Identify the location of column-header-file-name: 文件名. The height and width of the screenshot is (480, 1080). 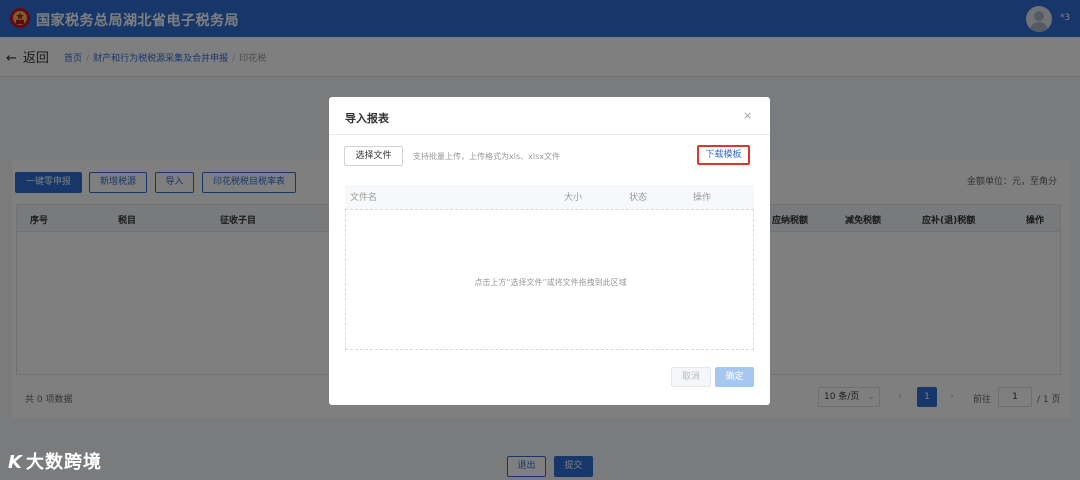
(364, 198).